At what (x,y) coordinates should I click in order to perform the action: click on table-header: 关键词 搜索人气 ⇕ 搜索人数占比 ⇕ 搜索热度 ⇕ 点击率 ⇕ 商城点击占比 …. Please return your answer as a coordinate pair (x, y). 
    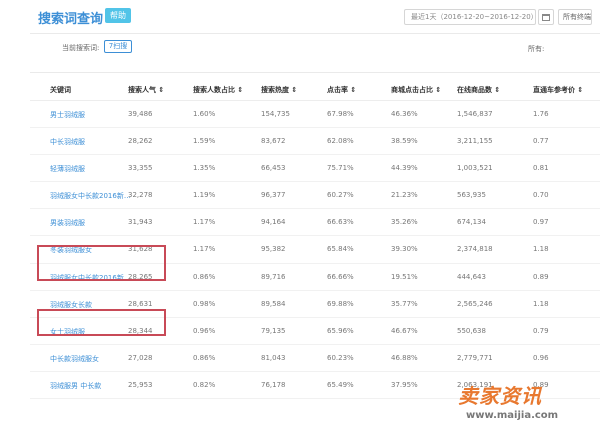
    Looking at the image, I should click on (315, 90).